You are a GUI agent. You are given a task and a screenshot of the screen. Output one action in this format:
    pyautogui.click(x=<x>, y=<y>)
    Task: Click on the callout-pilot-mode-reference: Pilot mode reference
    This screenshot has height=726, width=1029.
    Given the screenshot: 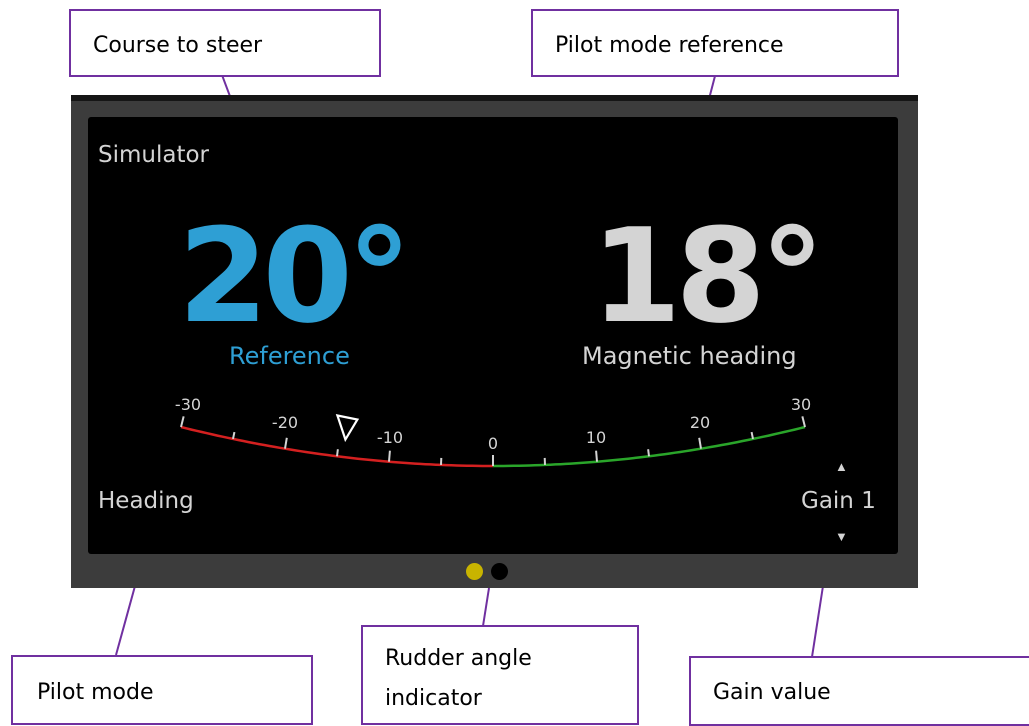 What is the action you would take?
    pyautogui.click(x=715, y=43)
    